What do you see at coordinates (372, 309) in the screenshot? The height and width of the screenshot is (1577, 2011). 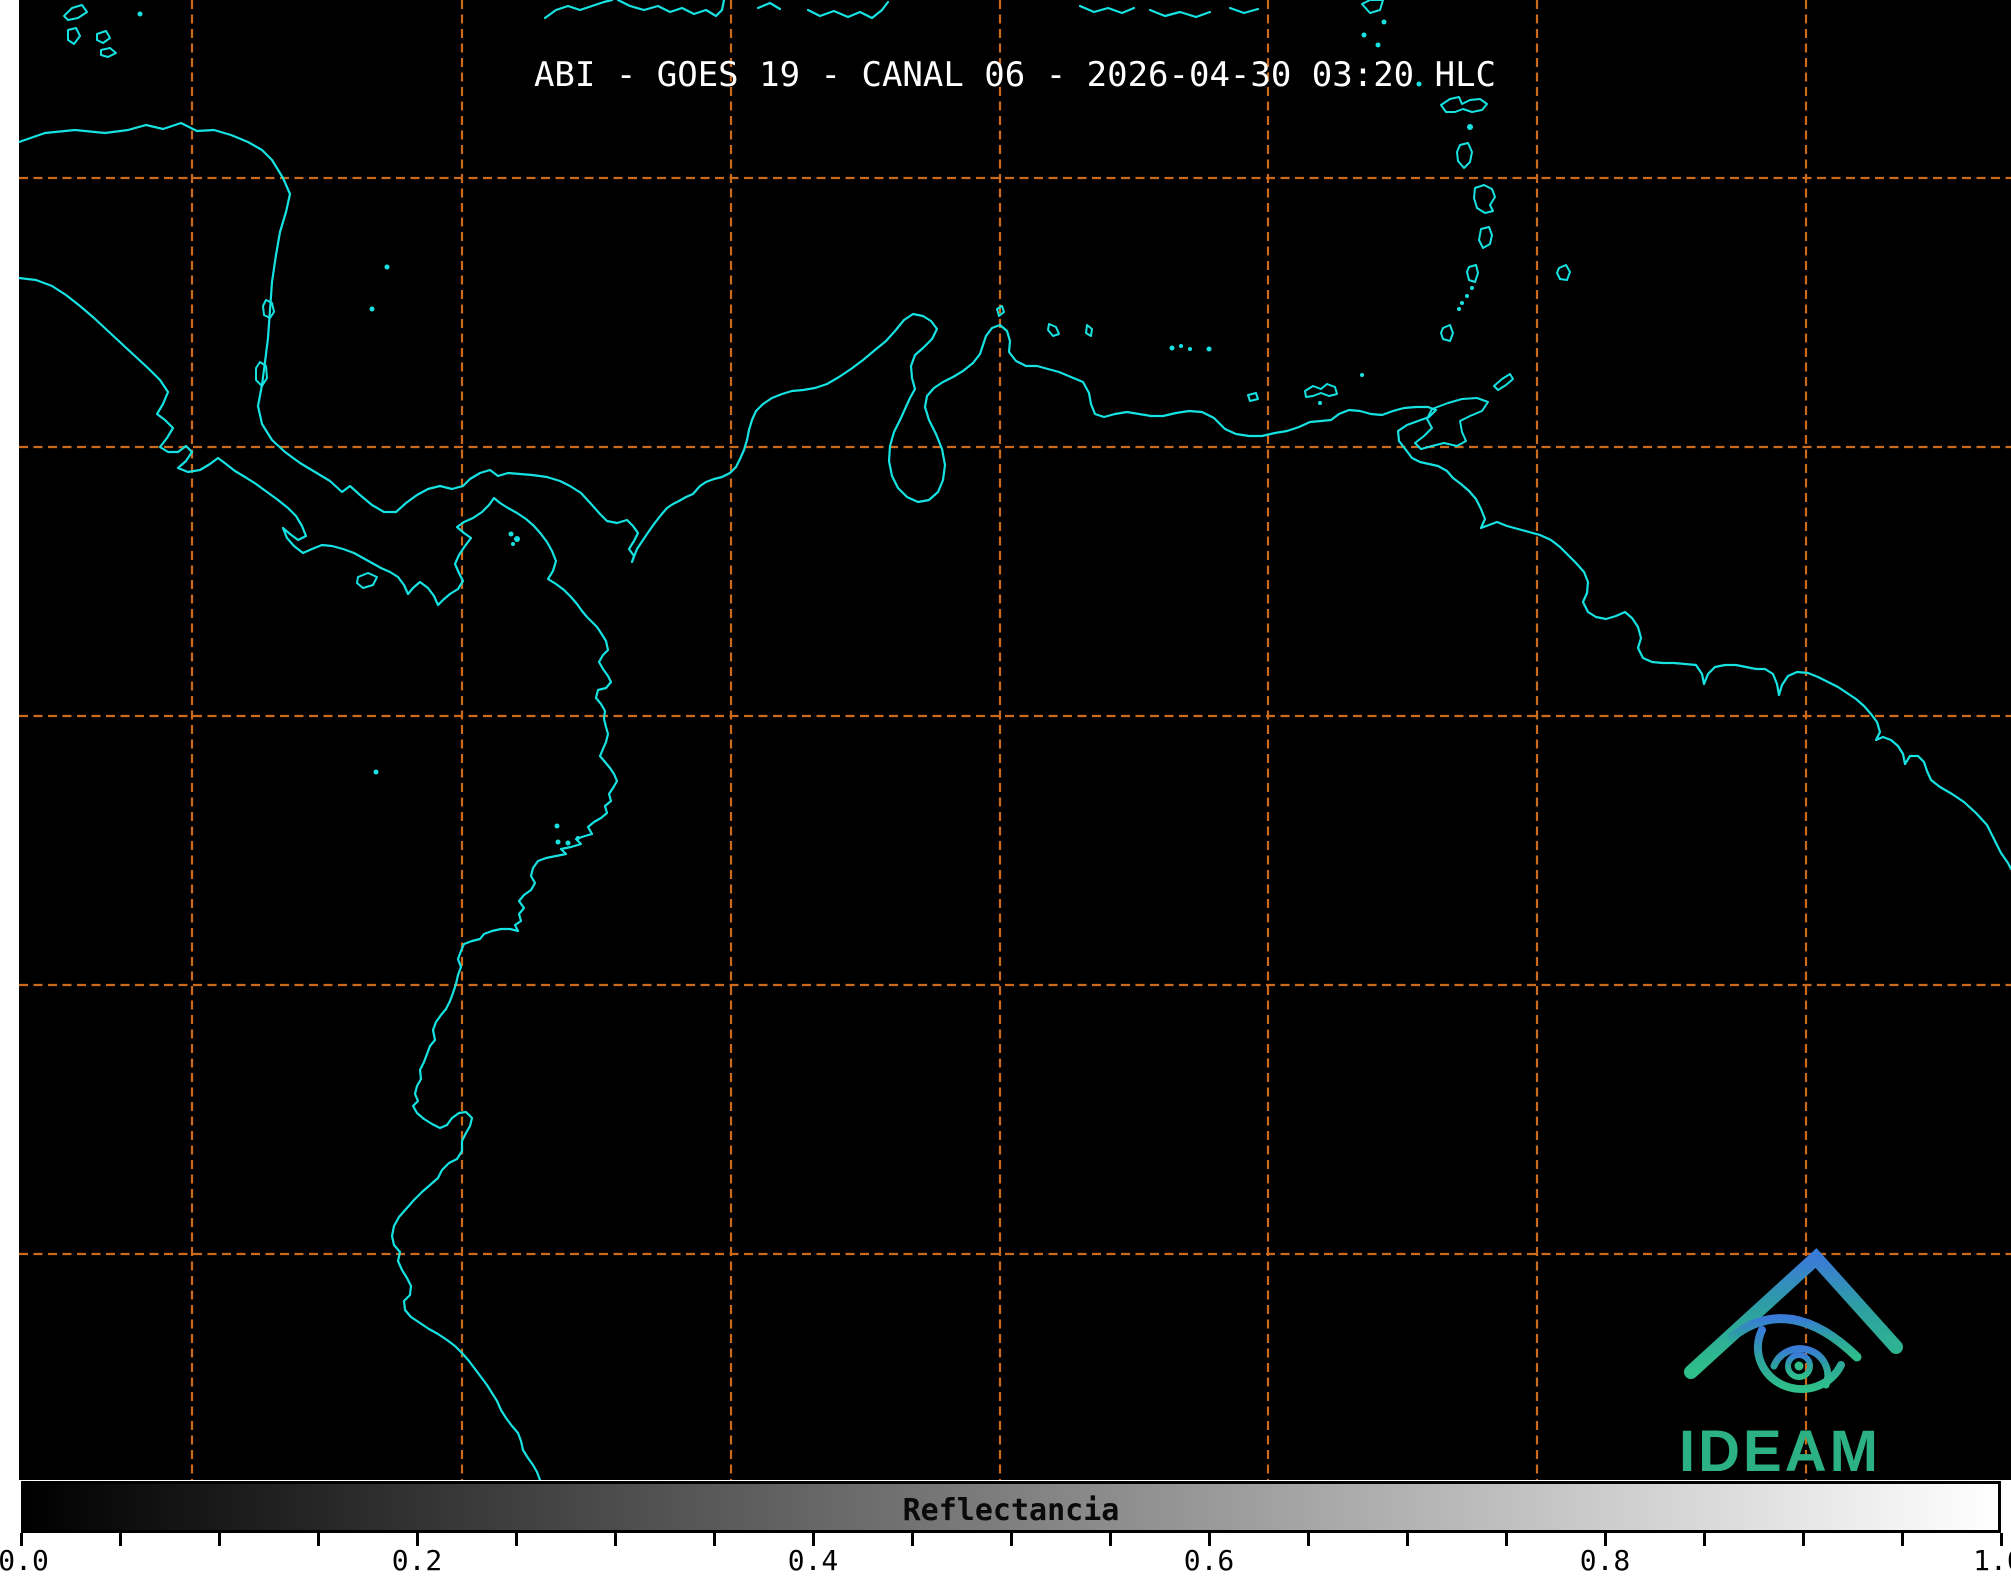 I see `san-andres-dot` at bounding box center [372, 309].